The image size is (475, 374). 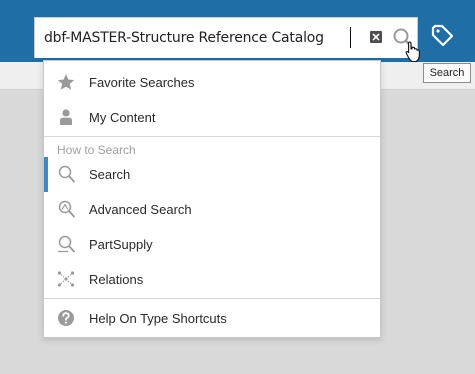 What do you see at coordinates (212, 174) in the screenshot?
I see `menu-item-search: Search` at bounding box center [212, 174].